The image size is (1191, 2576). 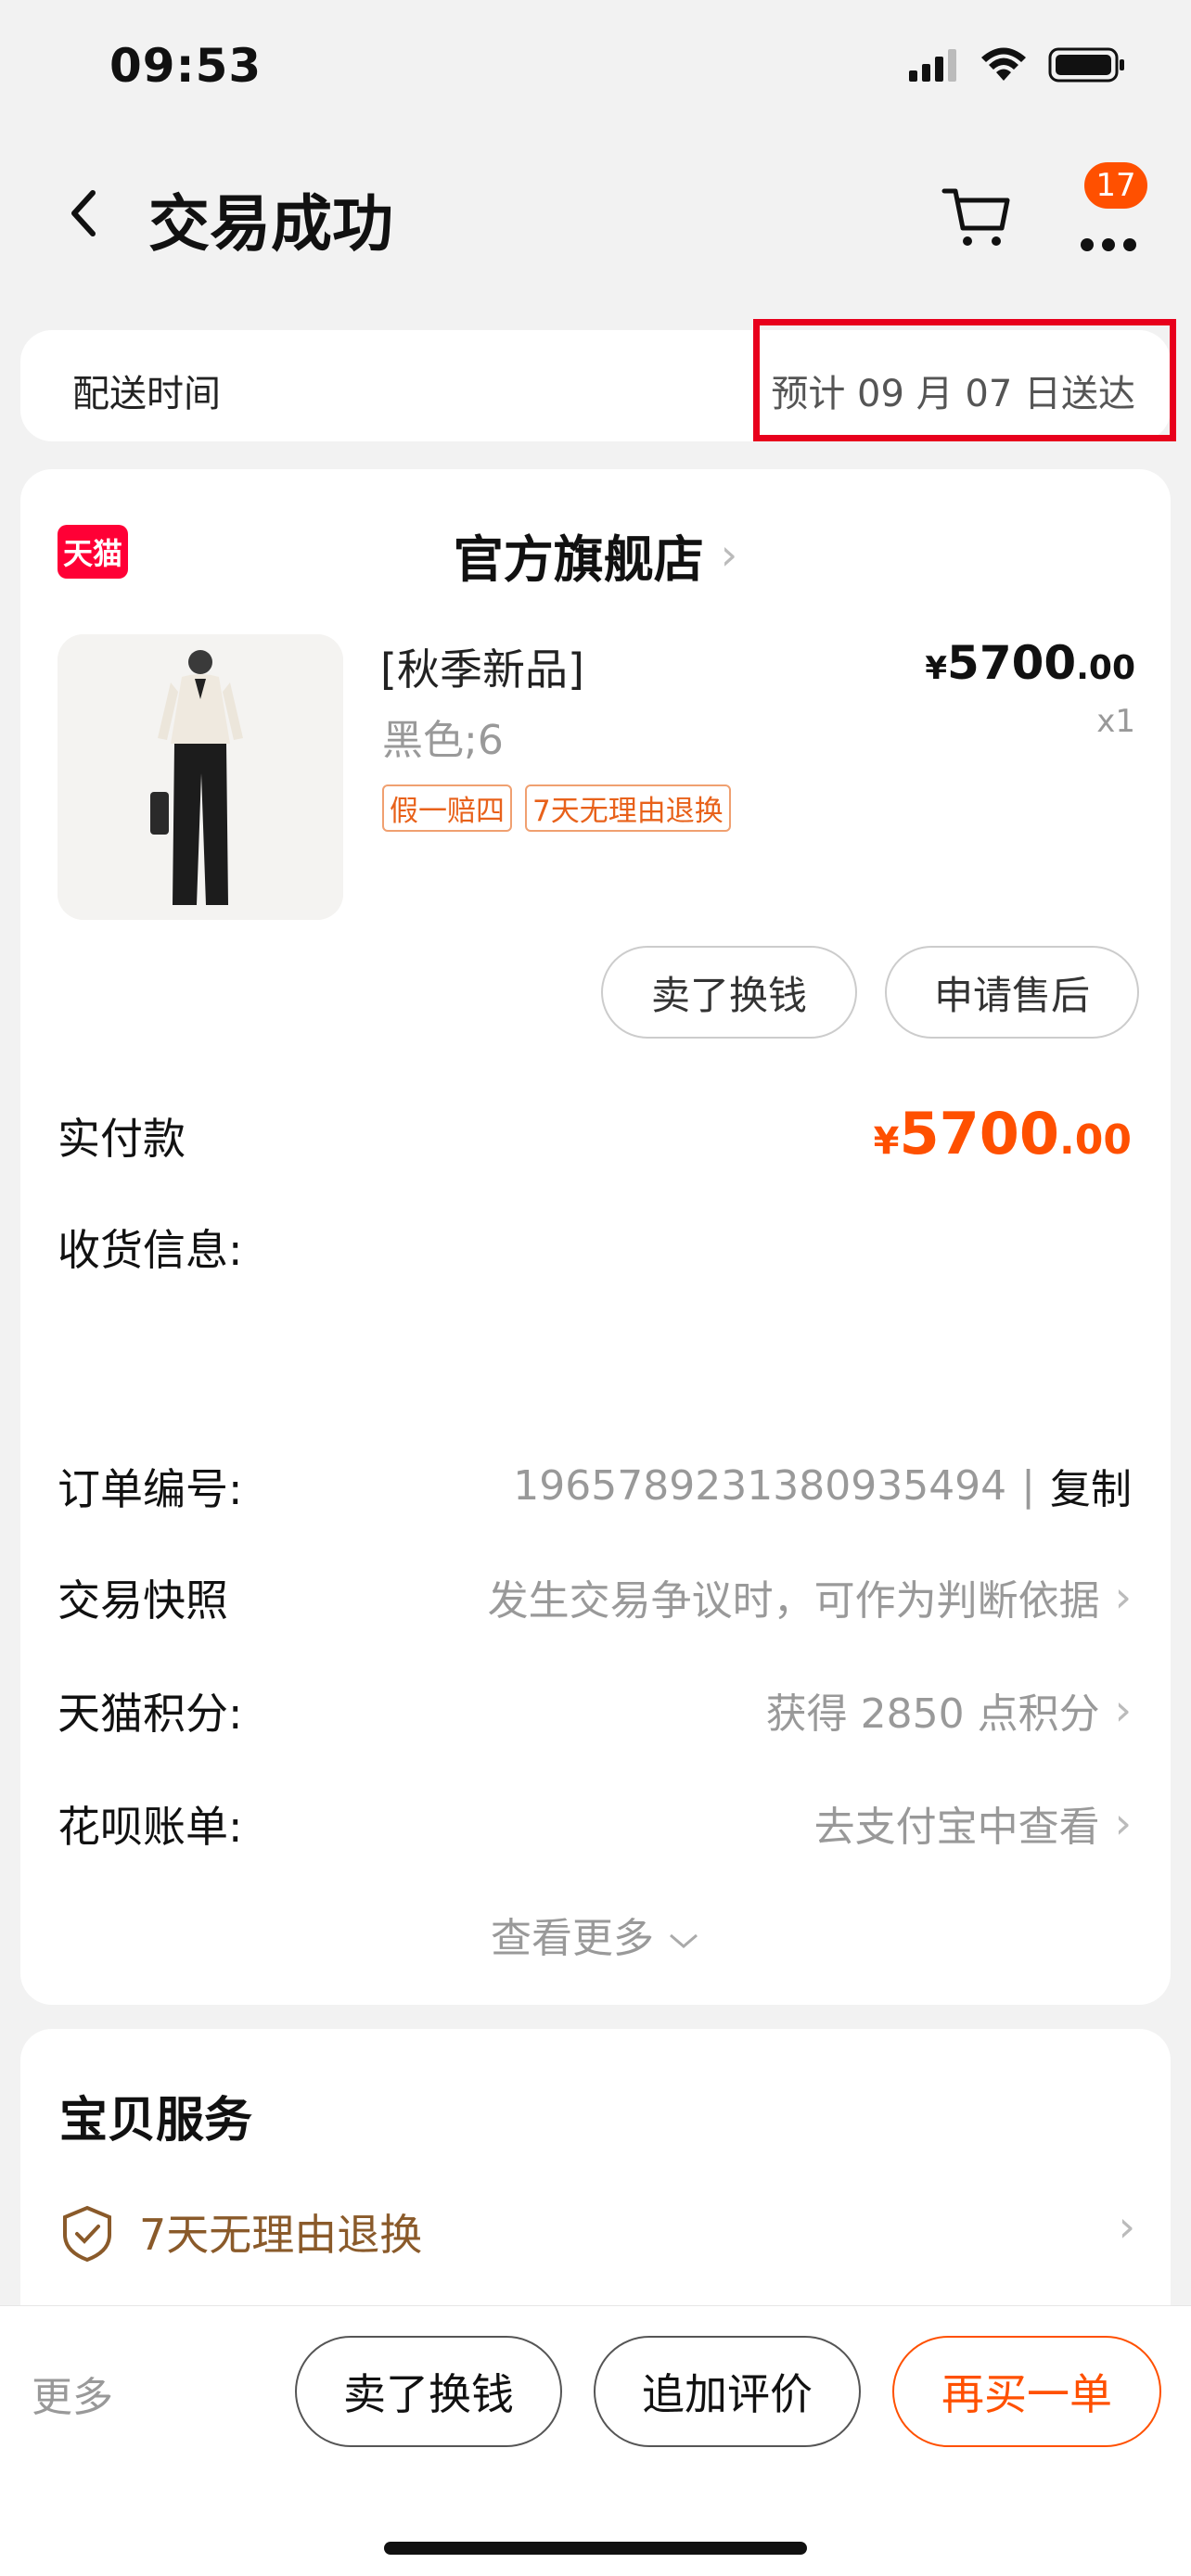 I want to click on paid-label: 实付款, so click(x=122, y=1139).